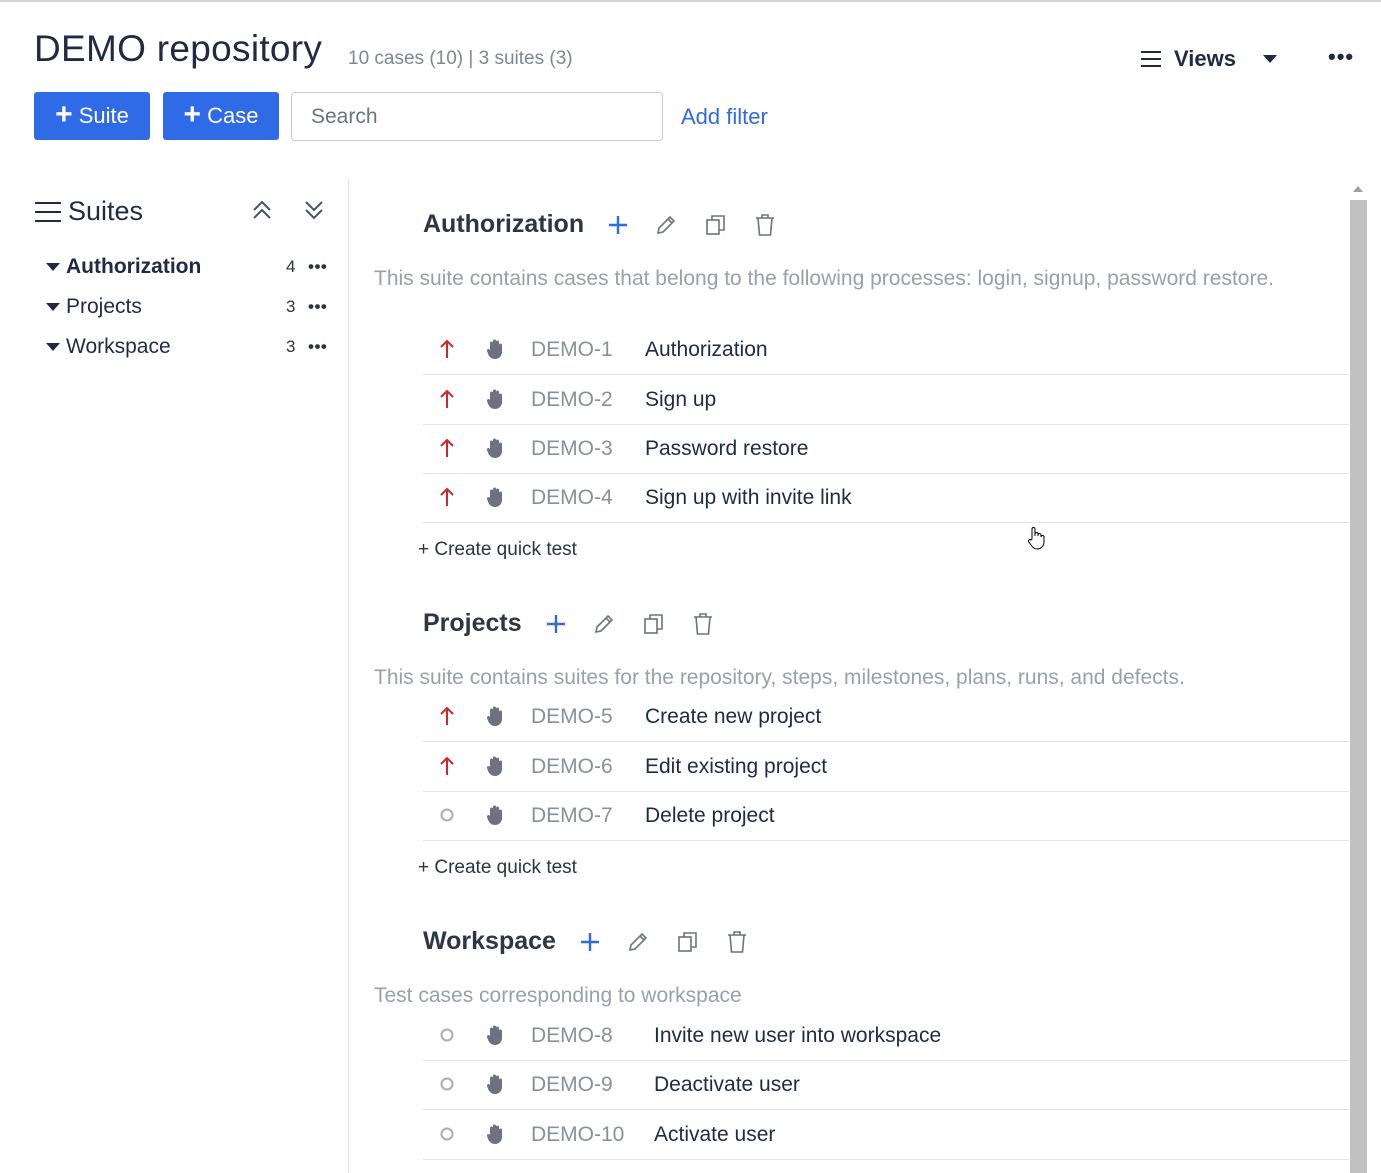 Image resolution: width=1381 pixels, height=1173 pixels. What do you see at coordinates (886, 1085) in the screenshot?
I see `case-row: DEMO-9 Deactivate user` at bounding box center [886, 1085].